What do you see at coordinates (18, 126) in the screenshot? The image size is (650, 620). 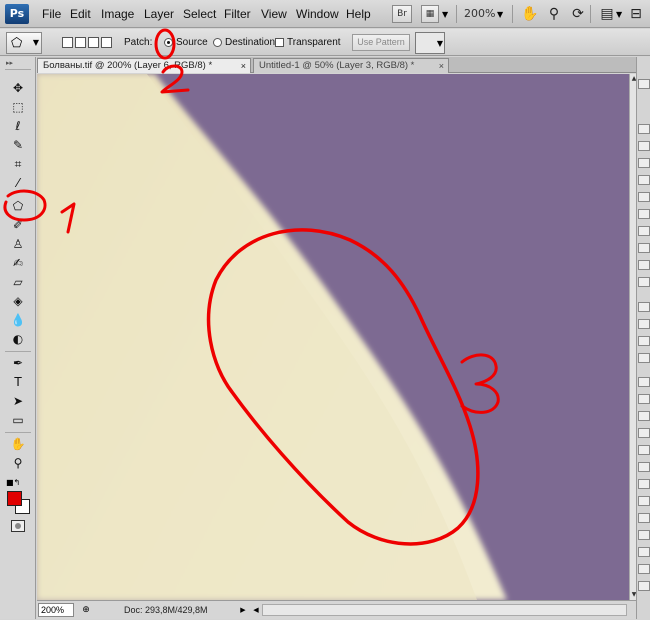 I see `lasso-tool-icon: ℓ` at bounding box center [18, 126].